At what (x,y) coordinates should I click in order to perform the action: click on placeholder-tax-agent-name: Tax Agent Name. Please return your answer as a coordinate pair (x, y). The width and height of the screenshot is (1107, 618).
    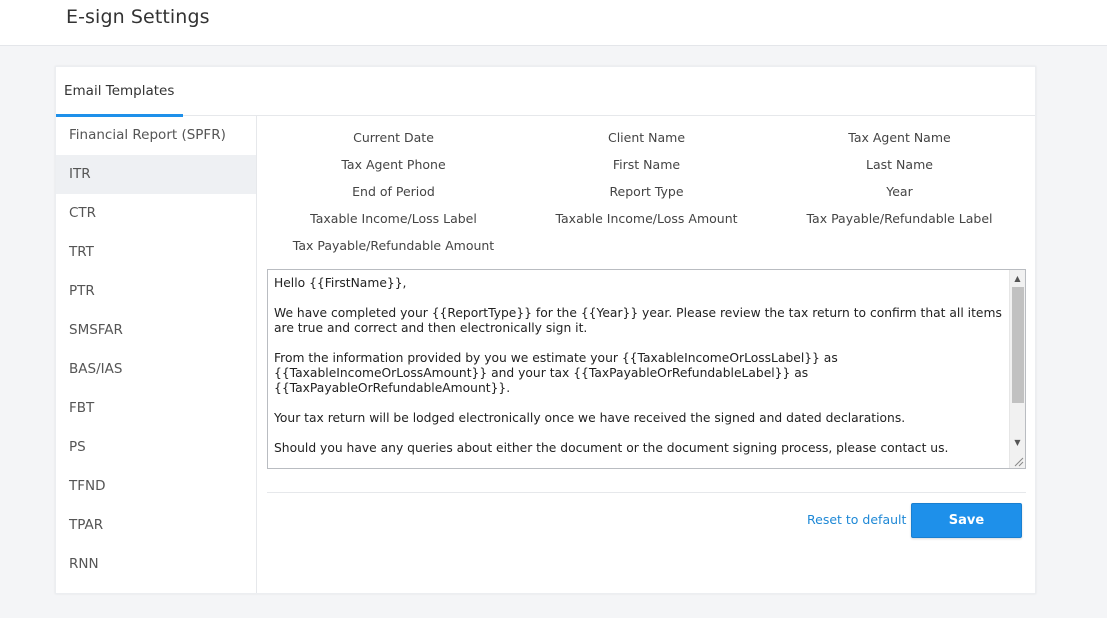
    Looking at the image, I should click on (899, 137).